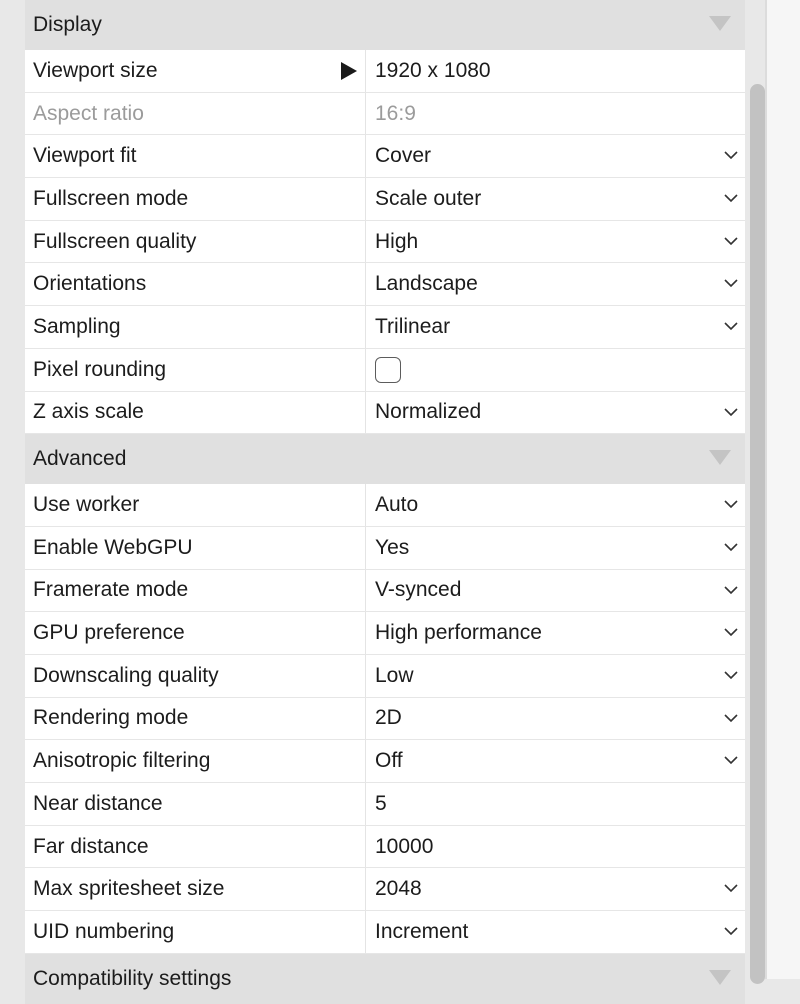  Describe the element at coordinates (388, 369) in the screenshot. I see `pixel-rounding-checkbox` at that location.